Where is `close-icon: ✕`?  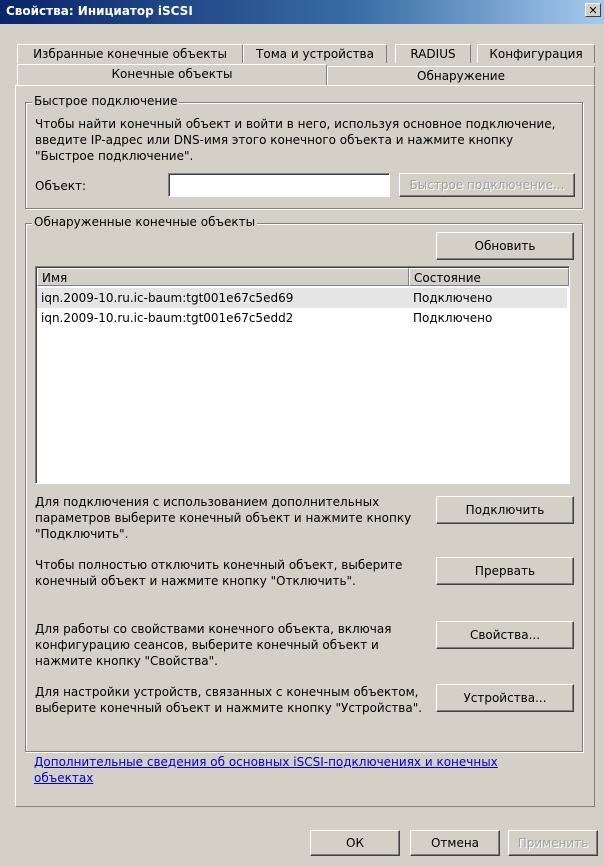 close-icon: ✕ is located at coordinates (593, 10).